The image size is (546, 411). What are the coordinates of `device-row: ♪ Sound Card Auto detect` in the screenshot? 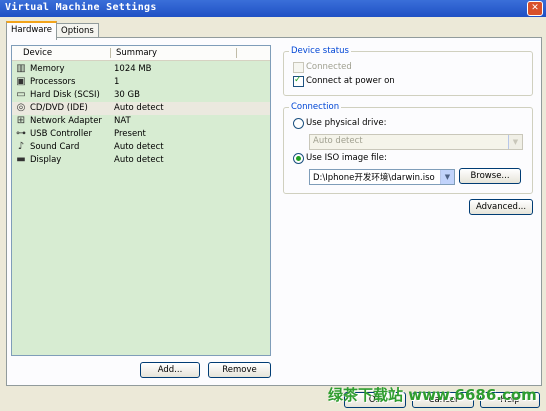 It's located at (141, 147).